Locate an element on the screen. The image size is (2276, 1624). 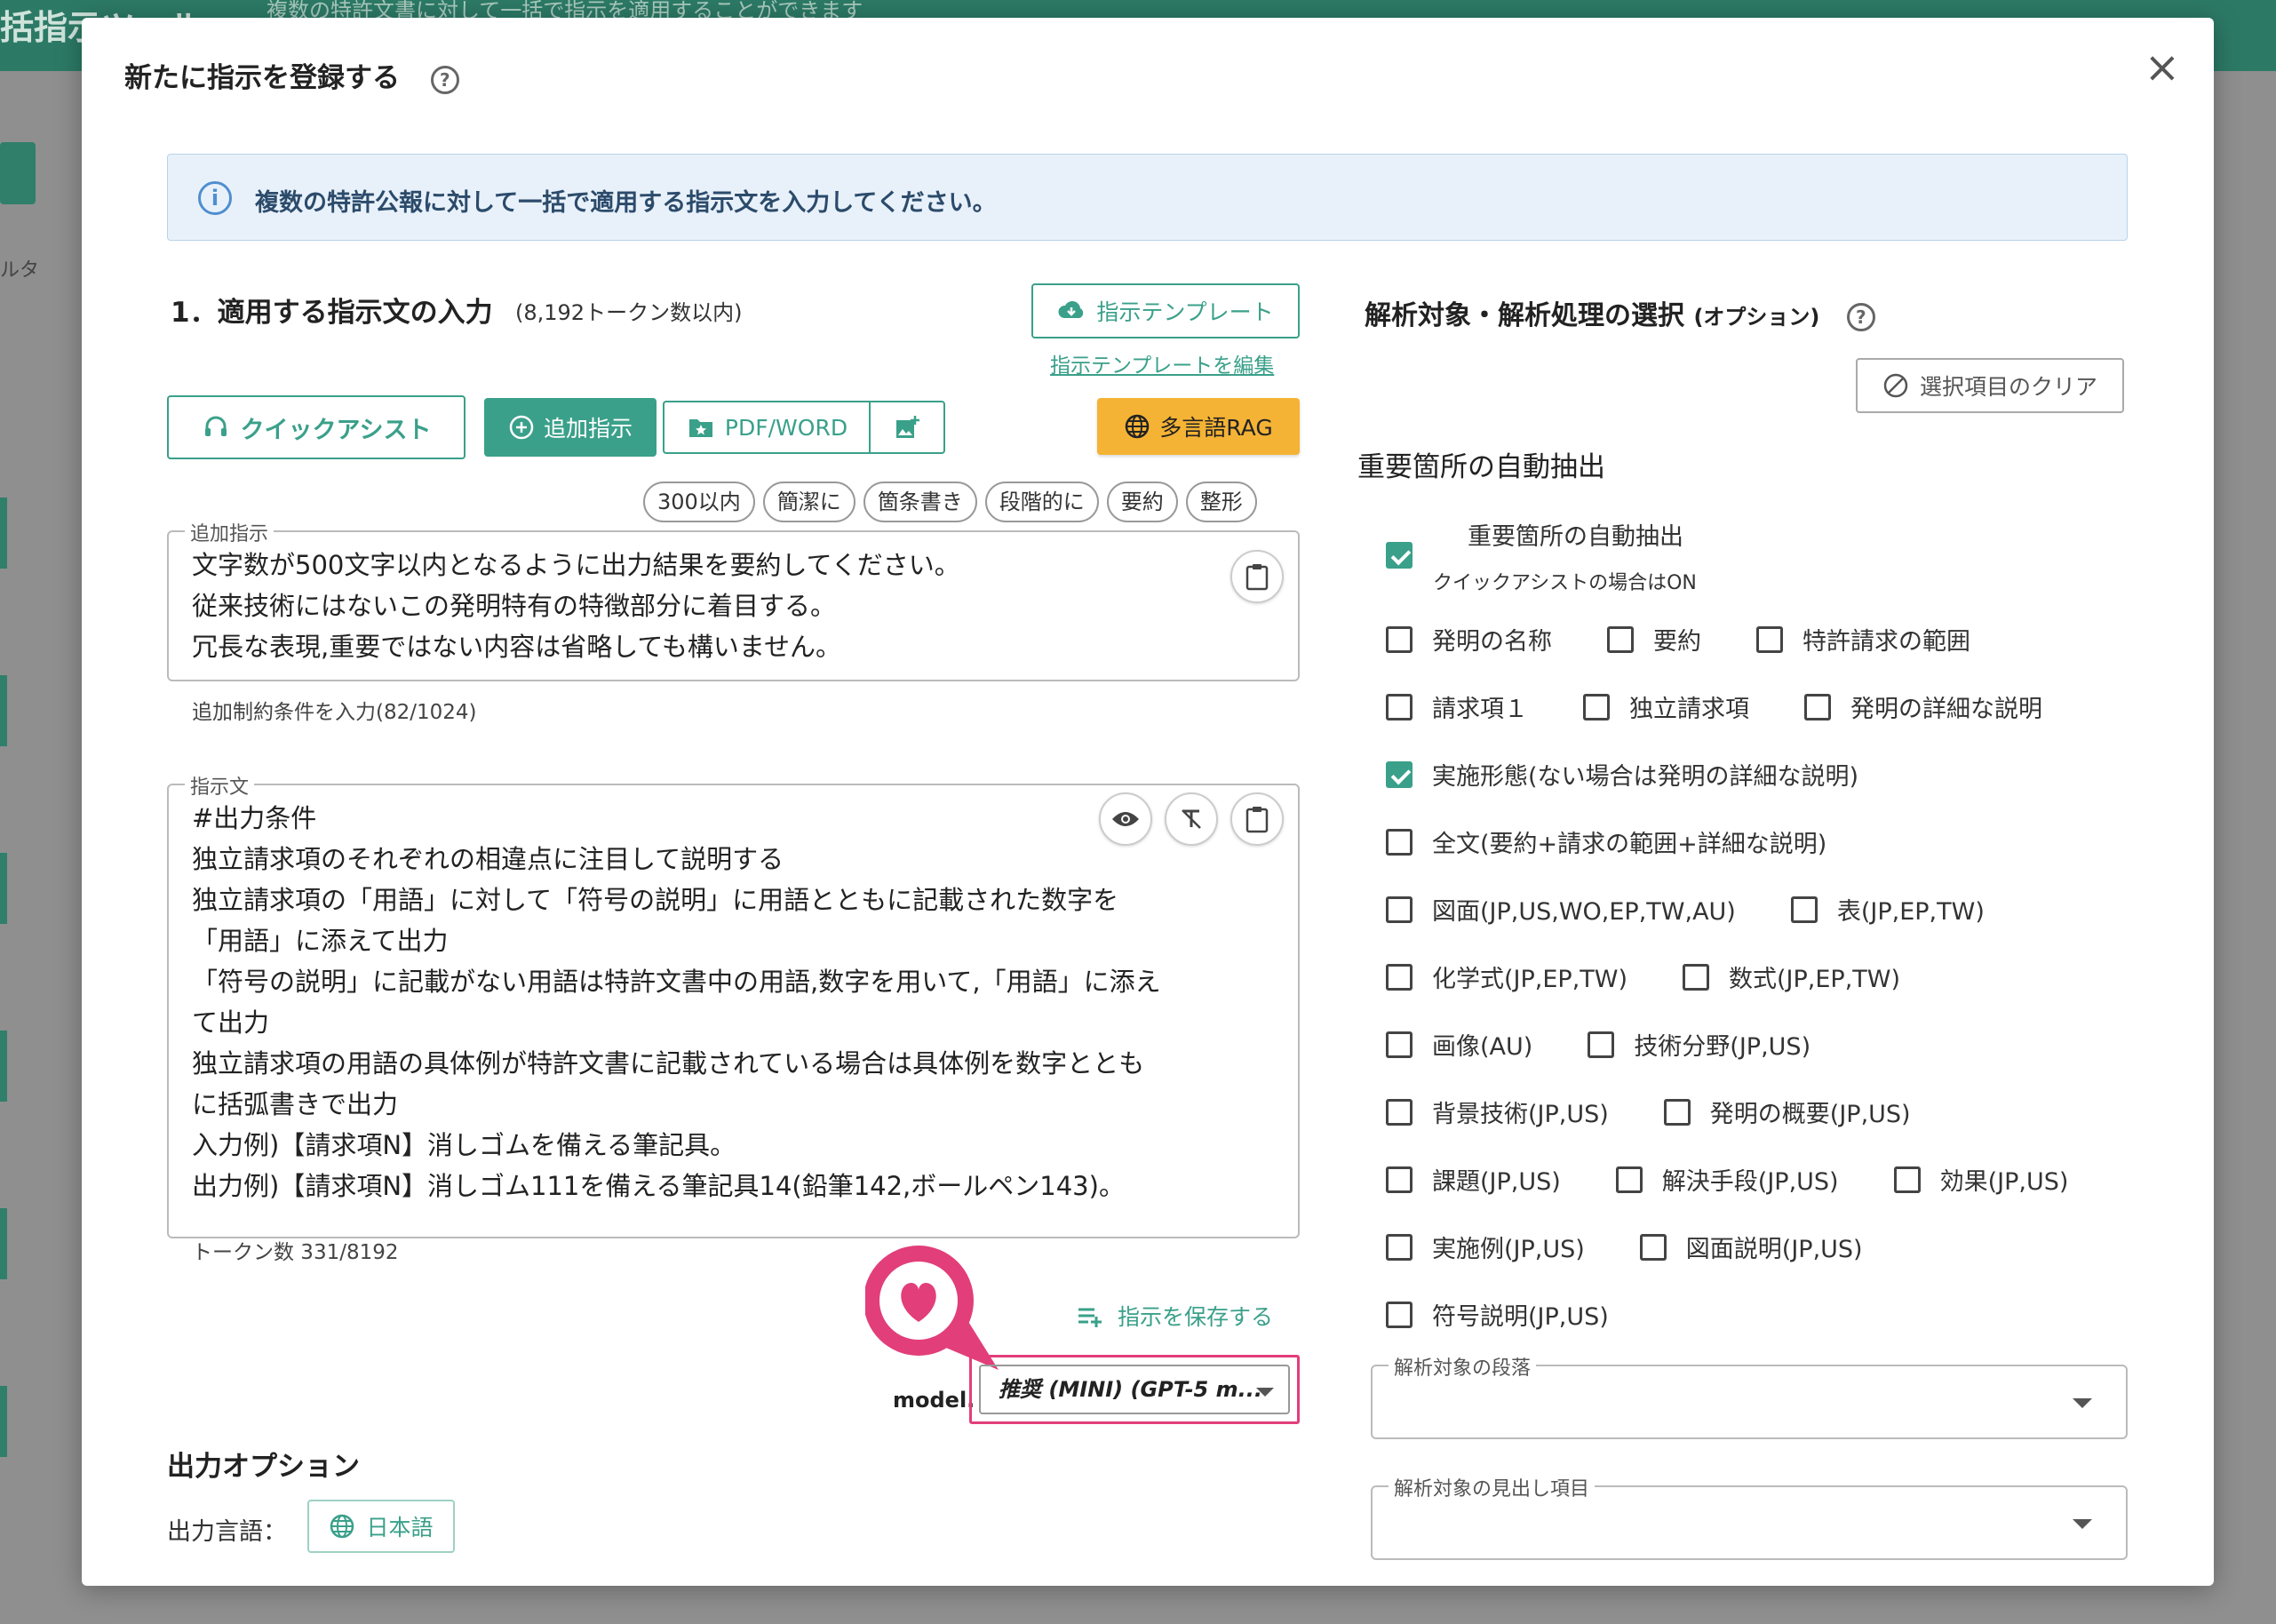
text-line: 独立請求項の「用語」に対して「符号の説明」に用語とともに記載された数字を is located at coordinates (655, 900).